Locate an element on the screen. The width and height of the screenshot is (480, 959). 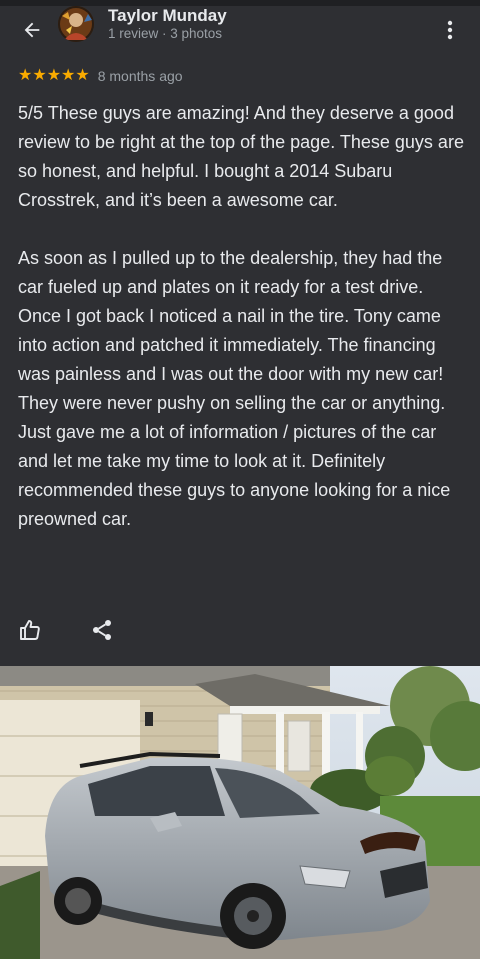
reviewer-name: Taylor Munday is located at coordinates (167, 16).